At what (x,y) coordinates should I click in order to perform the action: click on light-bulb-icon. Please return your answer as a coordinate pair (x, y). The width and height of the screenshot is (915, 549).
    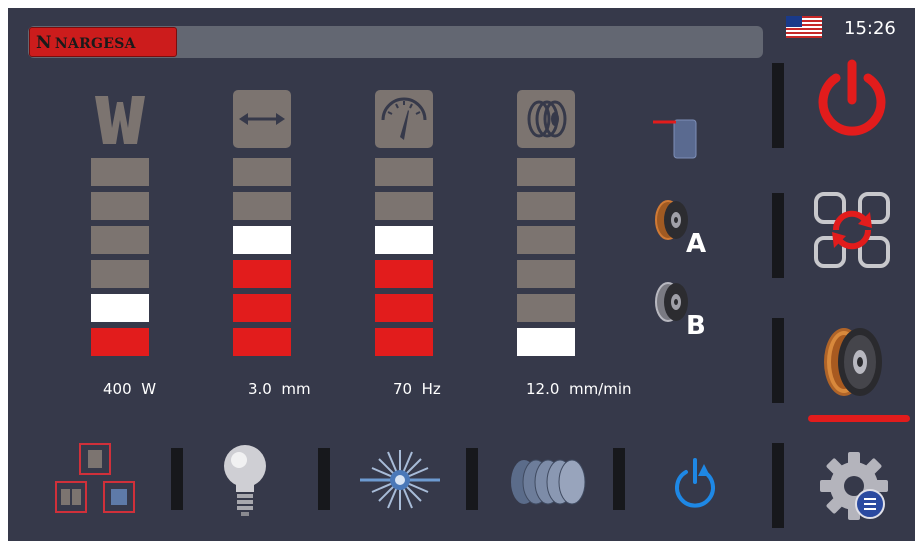
    Looking at the image, I should click on (245, 480).